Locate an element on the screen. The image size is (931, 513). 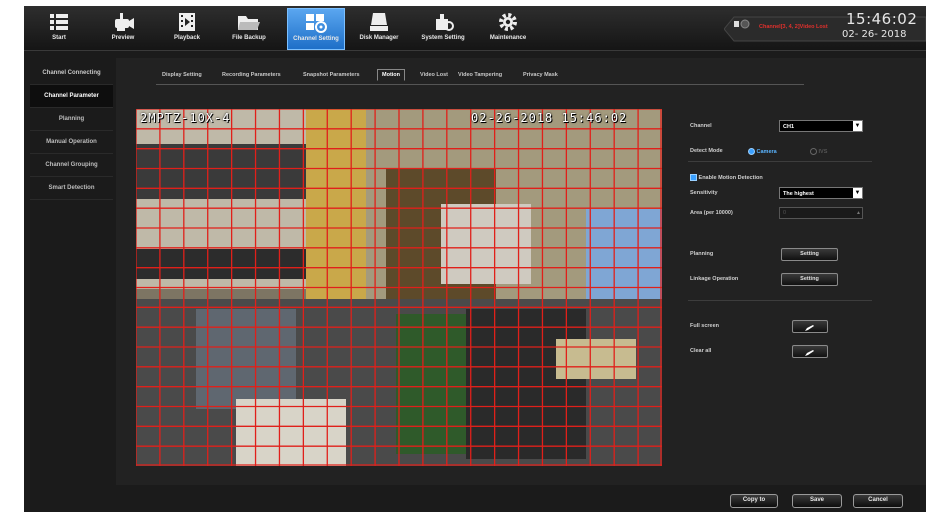
eraser-icon is located at coordinates (809, 353).